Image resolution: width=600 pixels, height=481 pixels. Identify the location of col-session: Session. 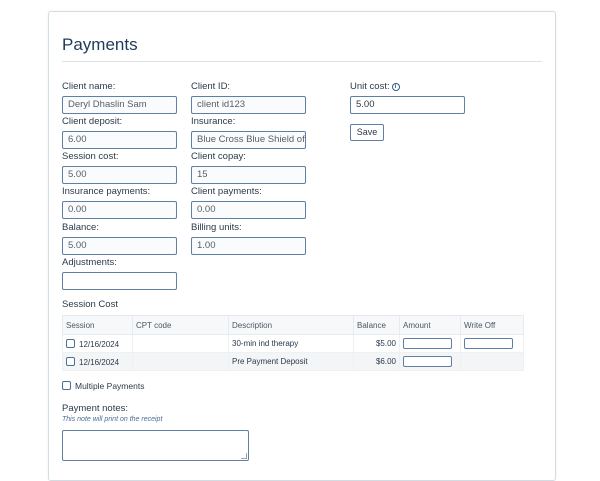
(97, 325).